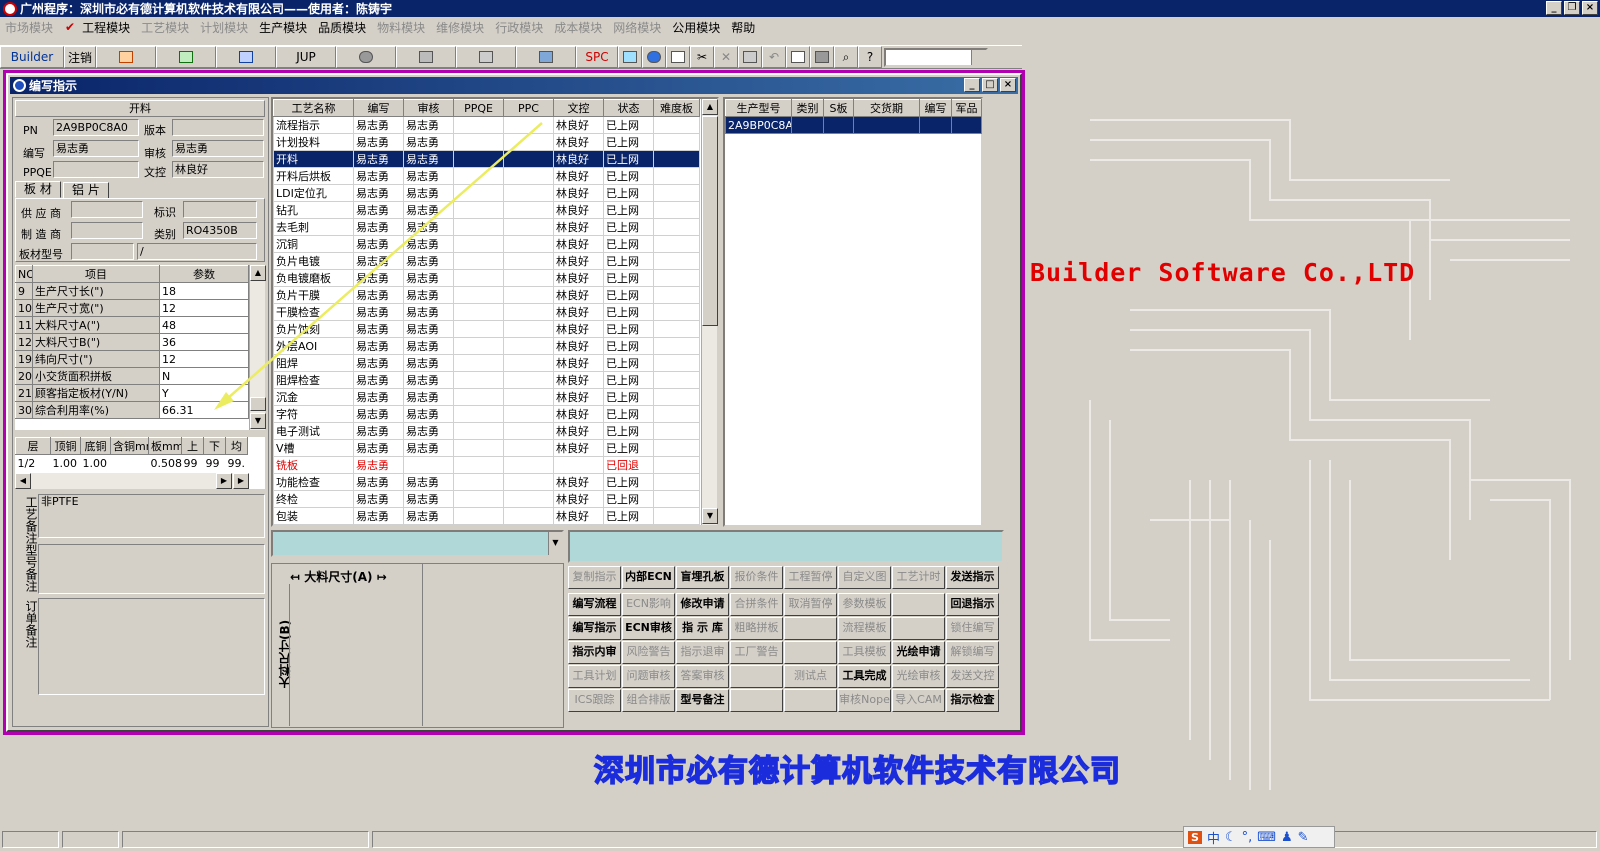  I want to click on view-tool, so click(366, 57).